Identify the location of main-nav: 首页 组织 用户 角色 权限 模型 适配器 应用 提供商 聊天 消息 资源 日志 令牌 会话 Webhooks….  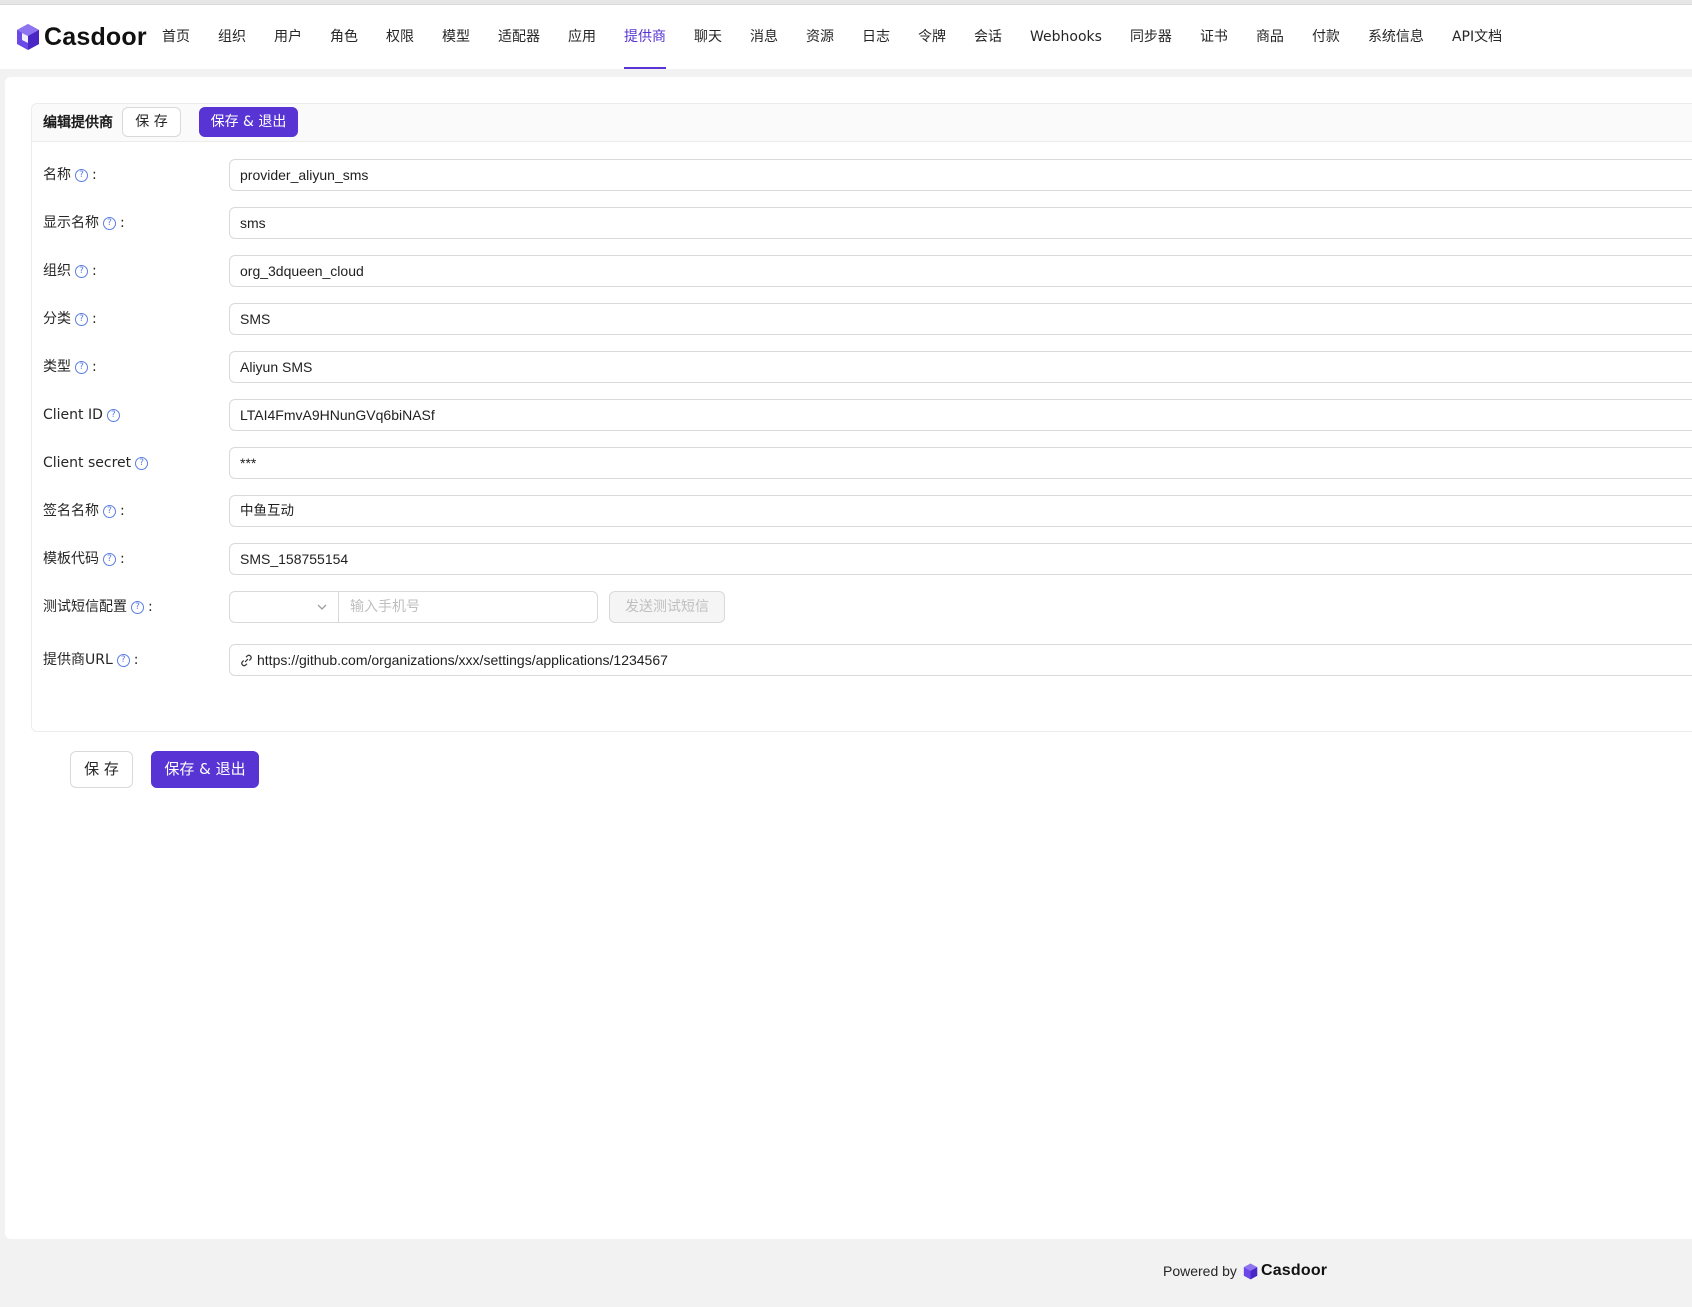
(832, 37).